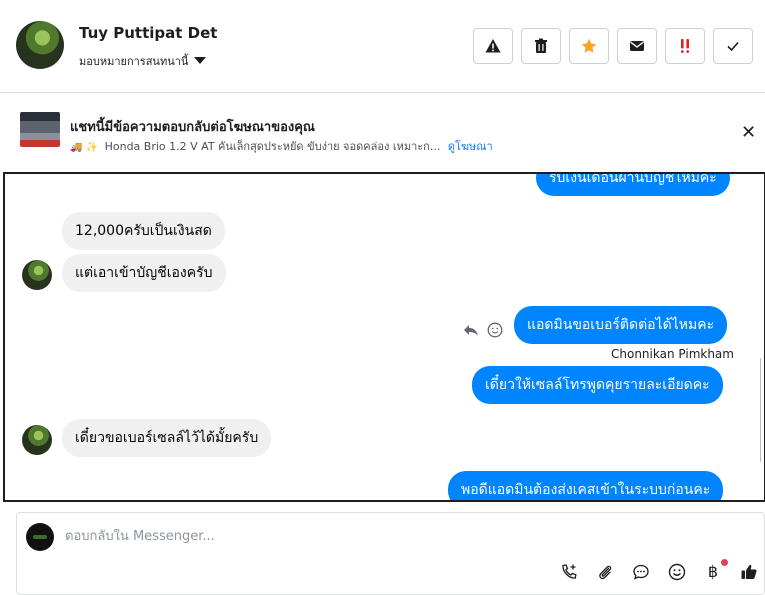 The height and width of the screenshot is (595, 765). What do you see at coordinates (40, 129) in the screenshot?
I see `ad-thumbnail` at bounding box center [40, 129].